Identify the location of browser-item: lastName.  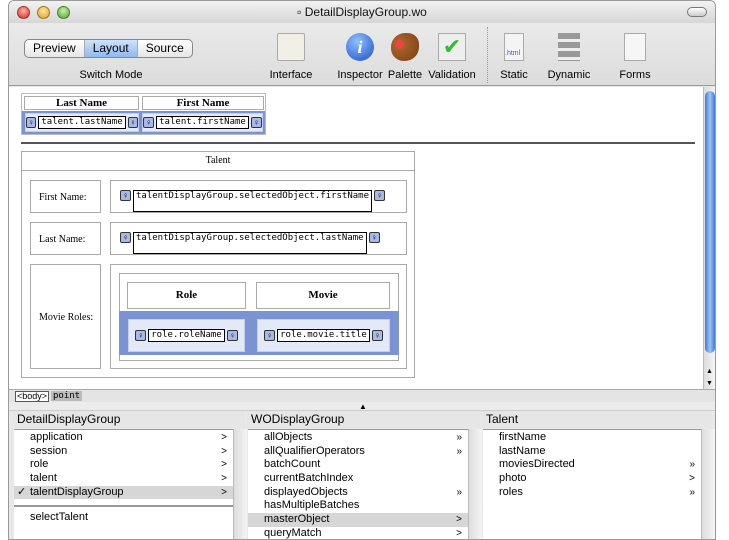
(592, 452).